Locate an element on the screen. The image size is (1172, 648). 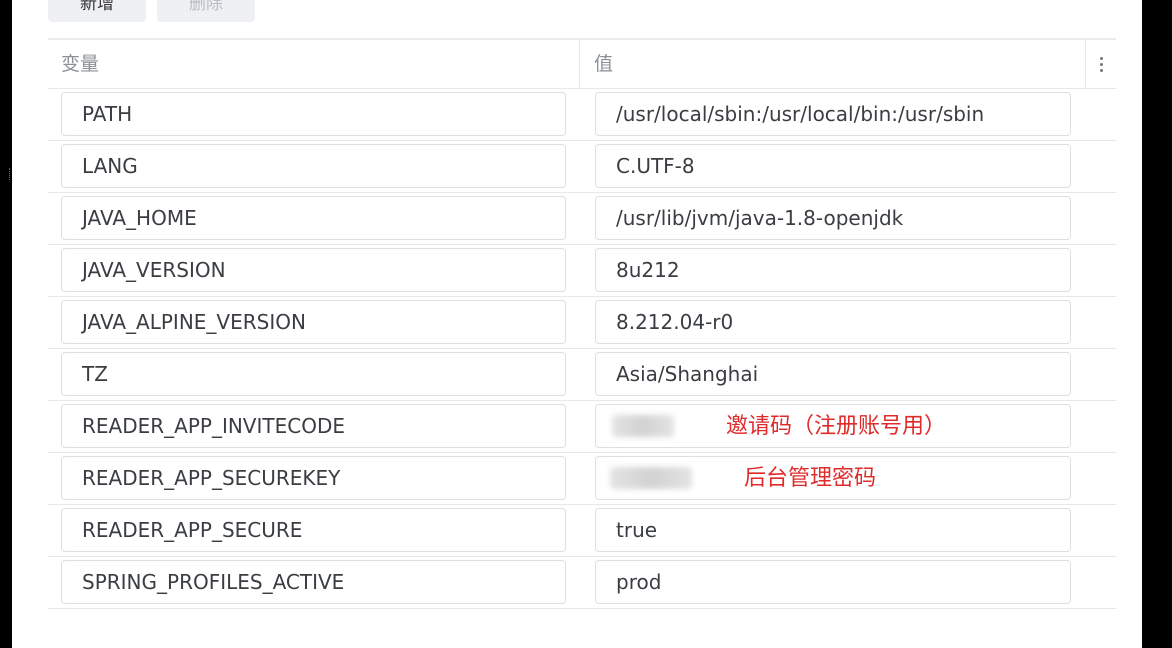
variable-name-input: JAVA_HOME is located at coordinates (313, 218).